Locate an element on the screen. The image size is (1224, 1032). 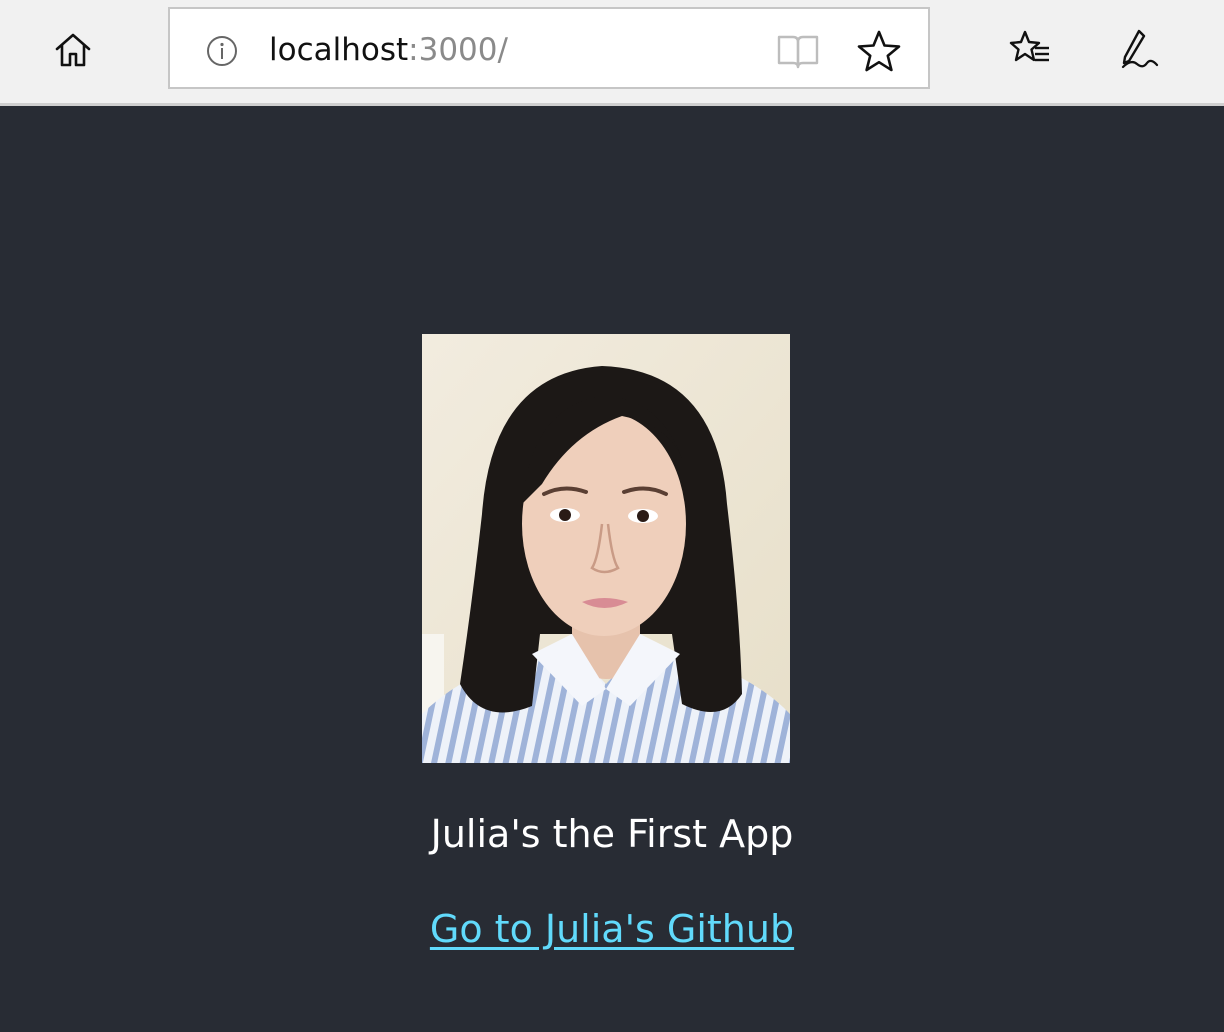
browser-toolbar: localhost:3000/ is located at coordinates (612, 53).